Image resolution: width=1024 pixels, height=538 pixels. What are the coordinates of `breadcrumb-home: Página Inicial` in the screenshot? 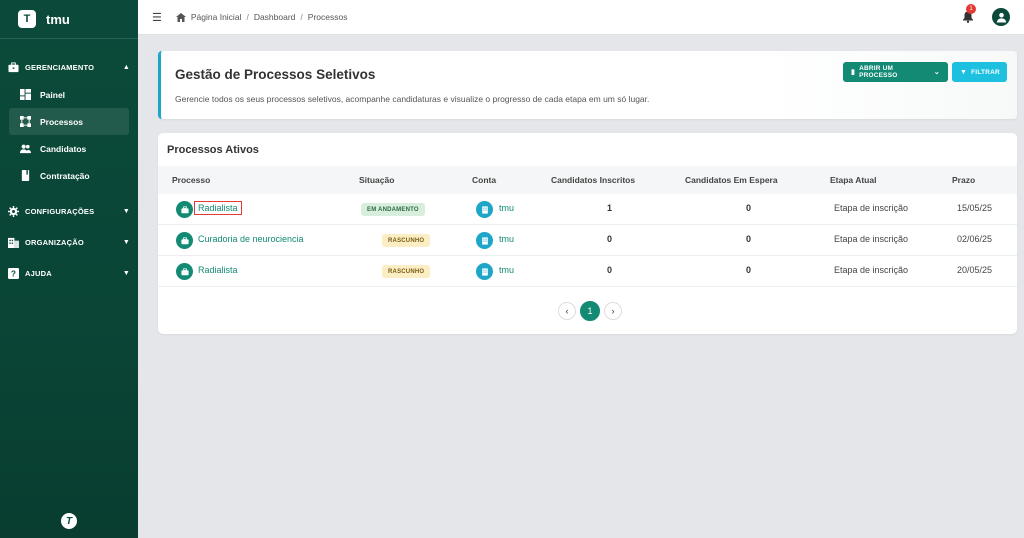 It's located at (216, 17).